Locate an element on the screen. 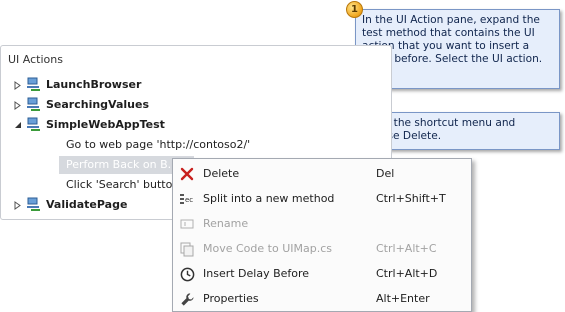  tree-node-simplewebapptest: SimpleWebAppTest is located at coordinates (101, 125).